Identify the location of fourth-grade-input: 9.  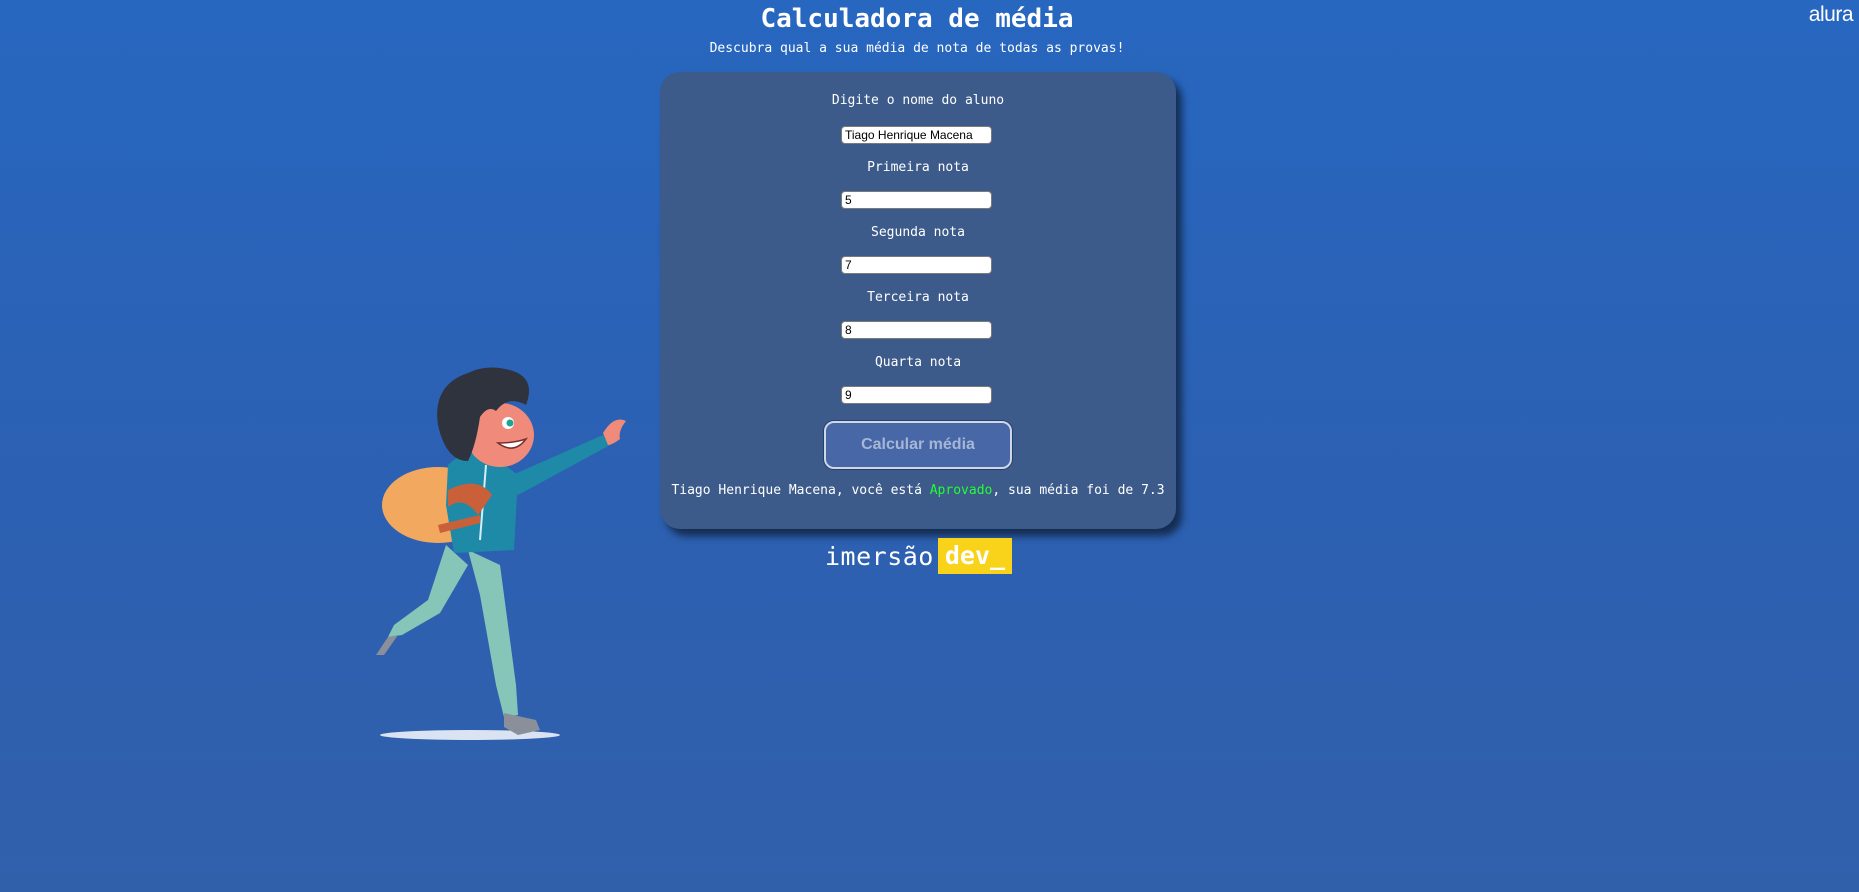
(916, 395).